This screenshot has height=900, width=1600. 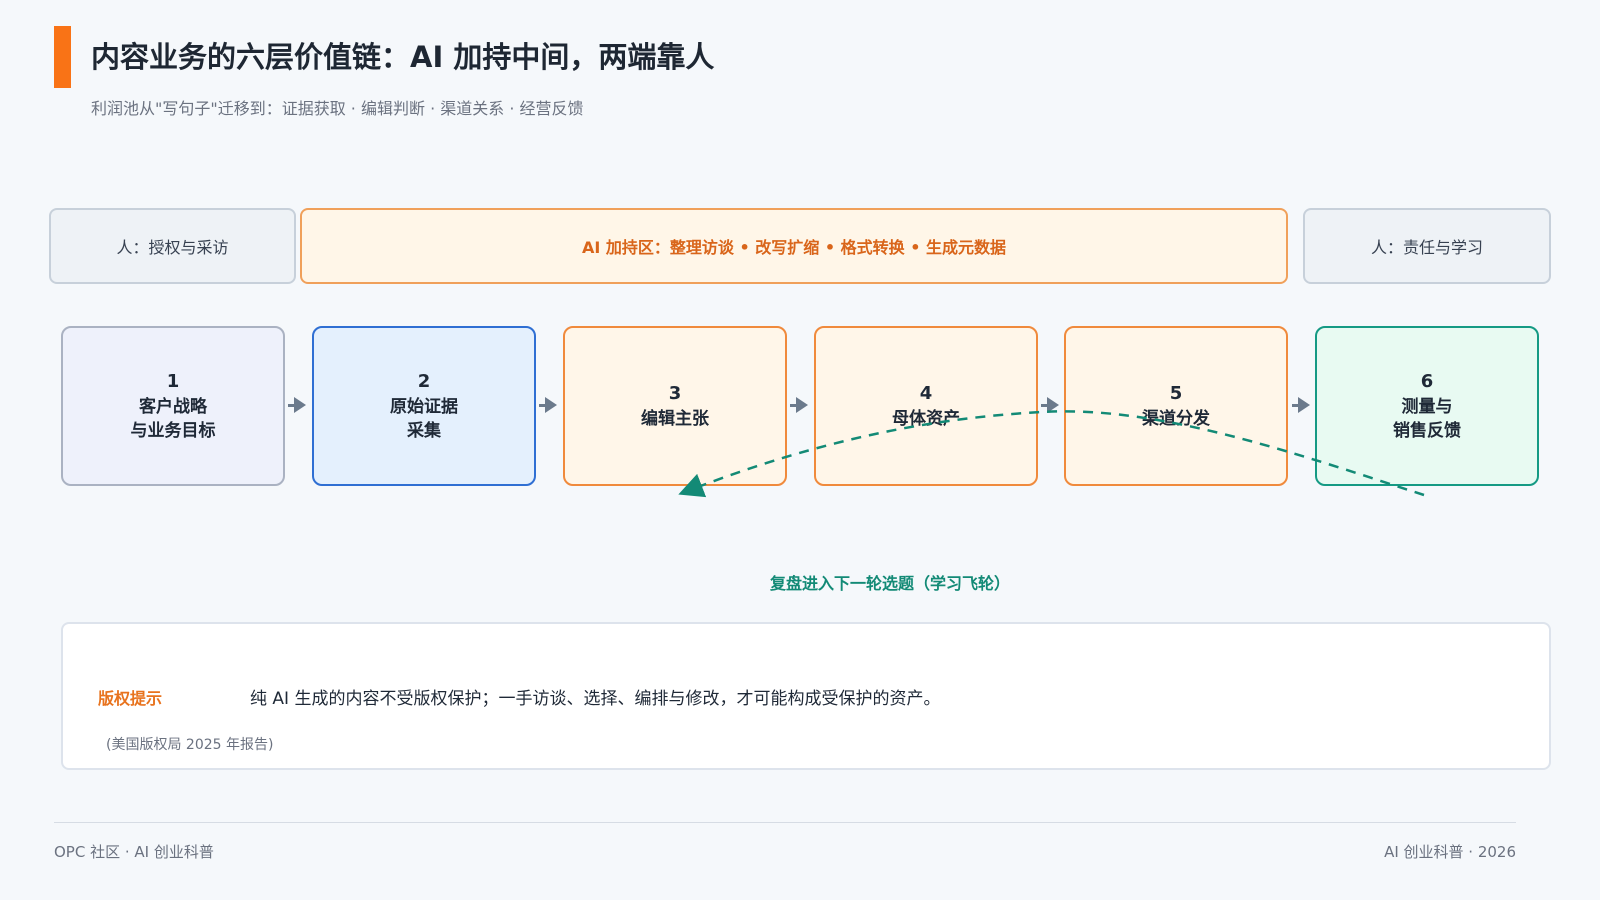 I want to click on zone-human-left-label: 人：授权与采访, so click(x=172, y=247).